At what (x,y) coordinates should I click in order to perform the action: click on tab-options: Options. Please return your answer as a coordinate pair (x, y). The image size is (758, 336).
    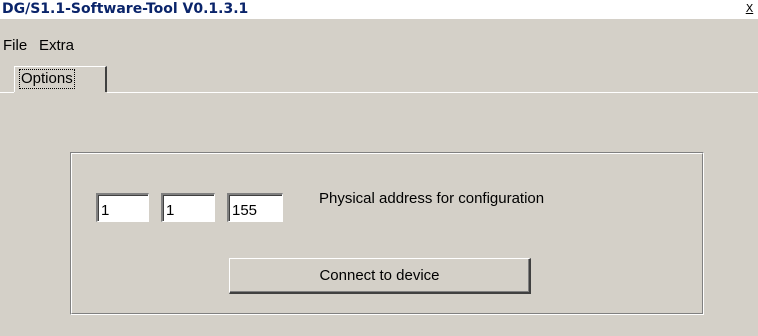
    Looking at the image, I should click on (60, 79).